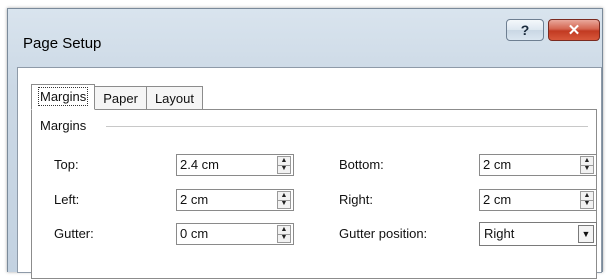 This screenshot has height=279, width=607. What do you see at coordinates (63, 97) in the screenshot?
I see `tab-margins: Margins` at bounding box center [63, 97].